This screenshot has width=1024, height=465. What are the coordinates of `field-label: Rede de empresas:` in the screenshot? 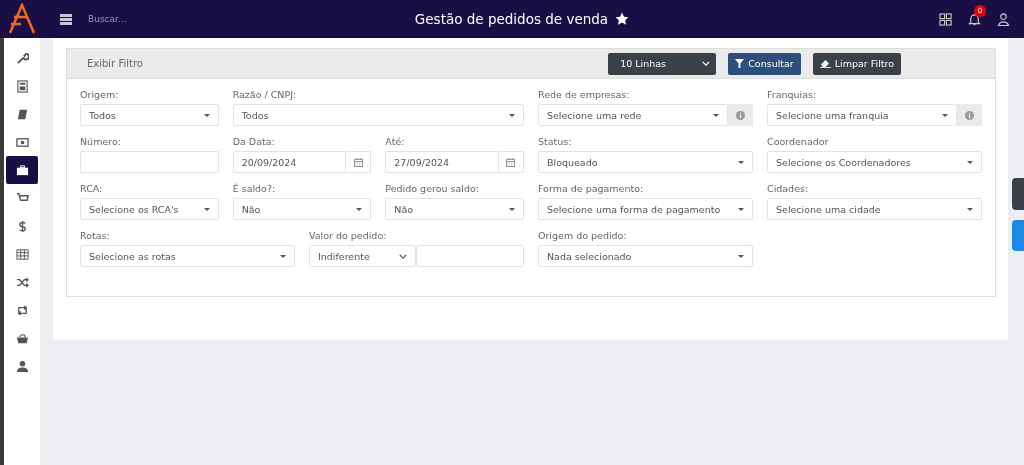 It's located at (584, 94).